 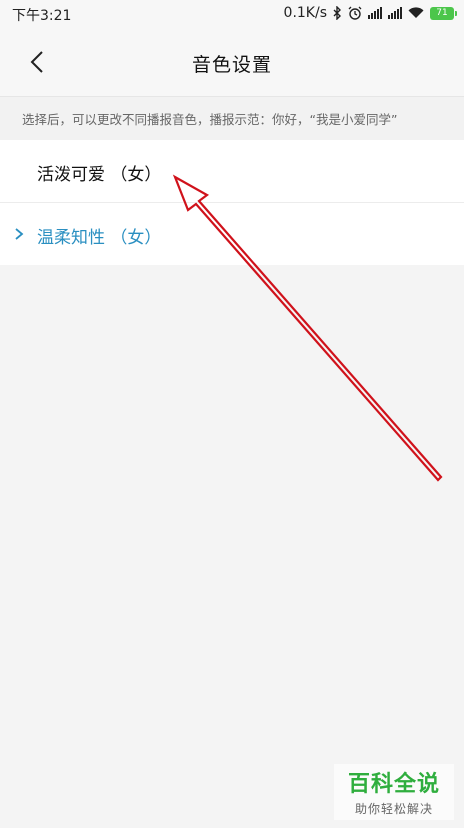 I want to click on watermark-logo: 百科全说 助你轻松解决, so click(x=394, y=792).